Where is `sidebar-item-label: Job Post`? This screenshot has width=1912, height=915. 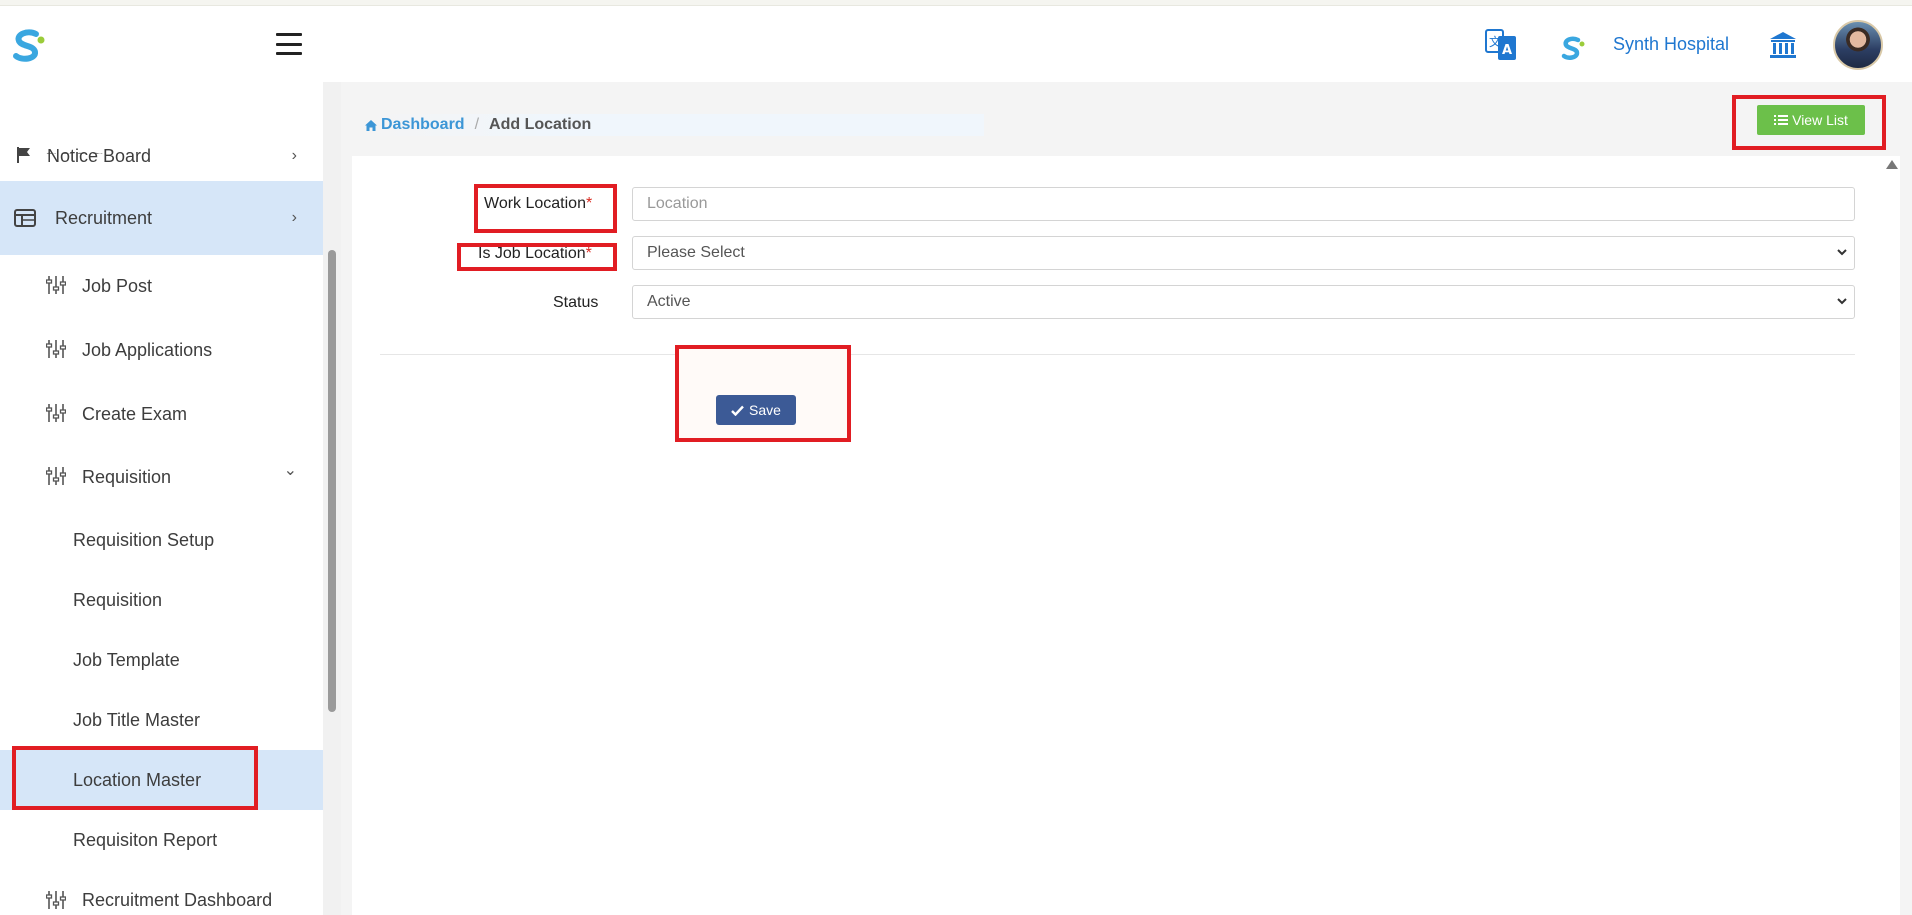
sidebar-item-label: Job Post is located at coordinates (117, 285).